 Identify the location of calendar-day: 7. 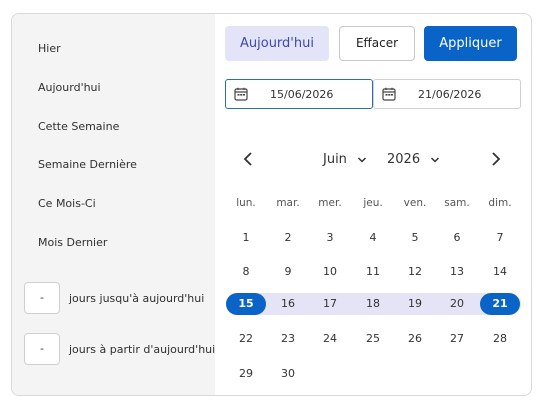
(500, 238).